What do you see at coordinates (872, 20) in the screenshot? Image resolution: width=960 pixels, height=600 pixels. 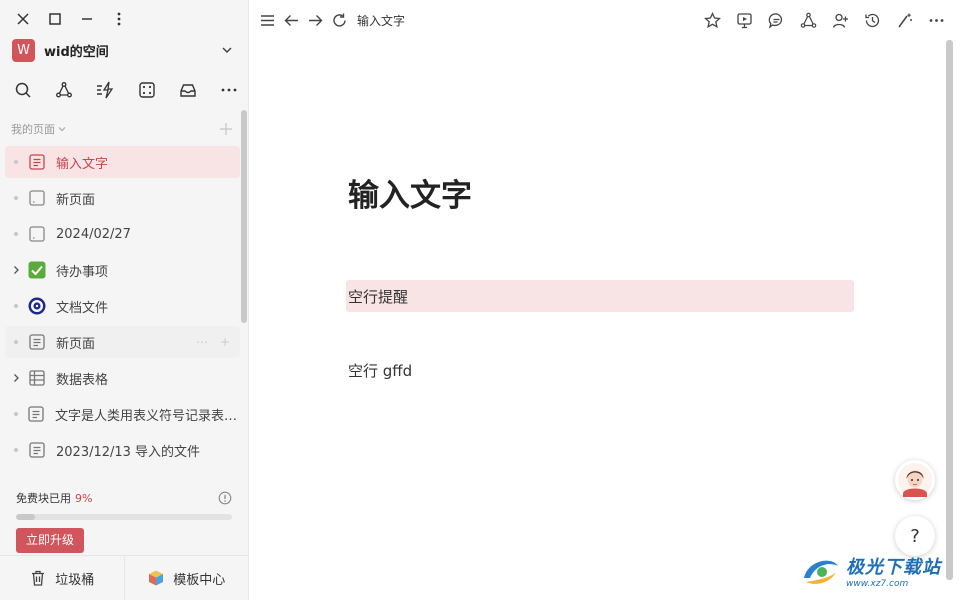 I see `history-icon` at bounding box center [872, 20].